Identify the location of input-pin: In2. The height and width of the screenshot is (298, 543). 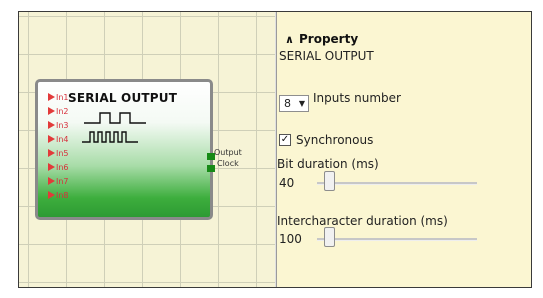
(58, 111).